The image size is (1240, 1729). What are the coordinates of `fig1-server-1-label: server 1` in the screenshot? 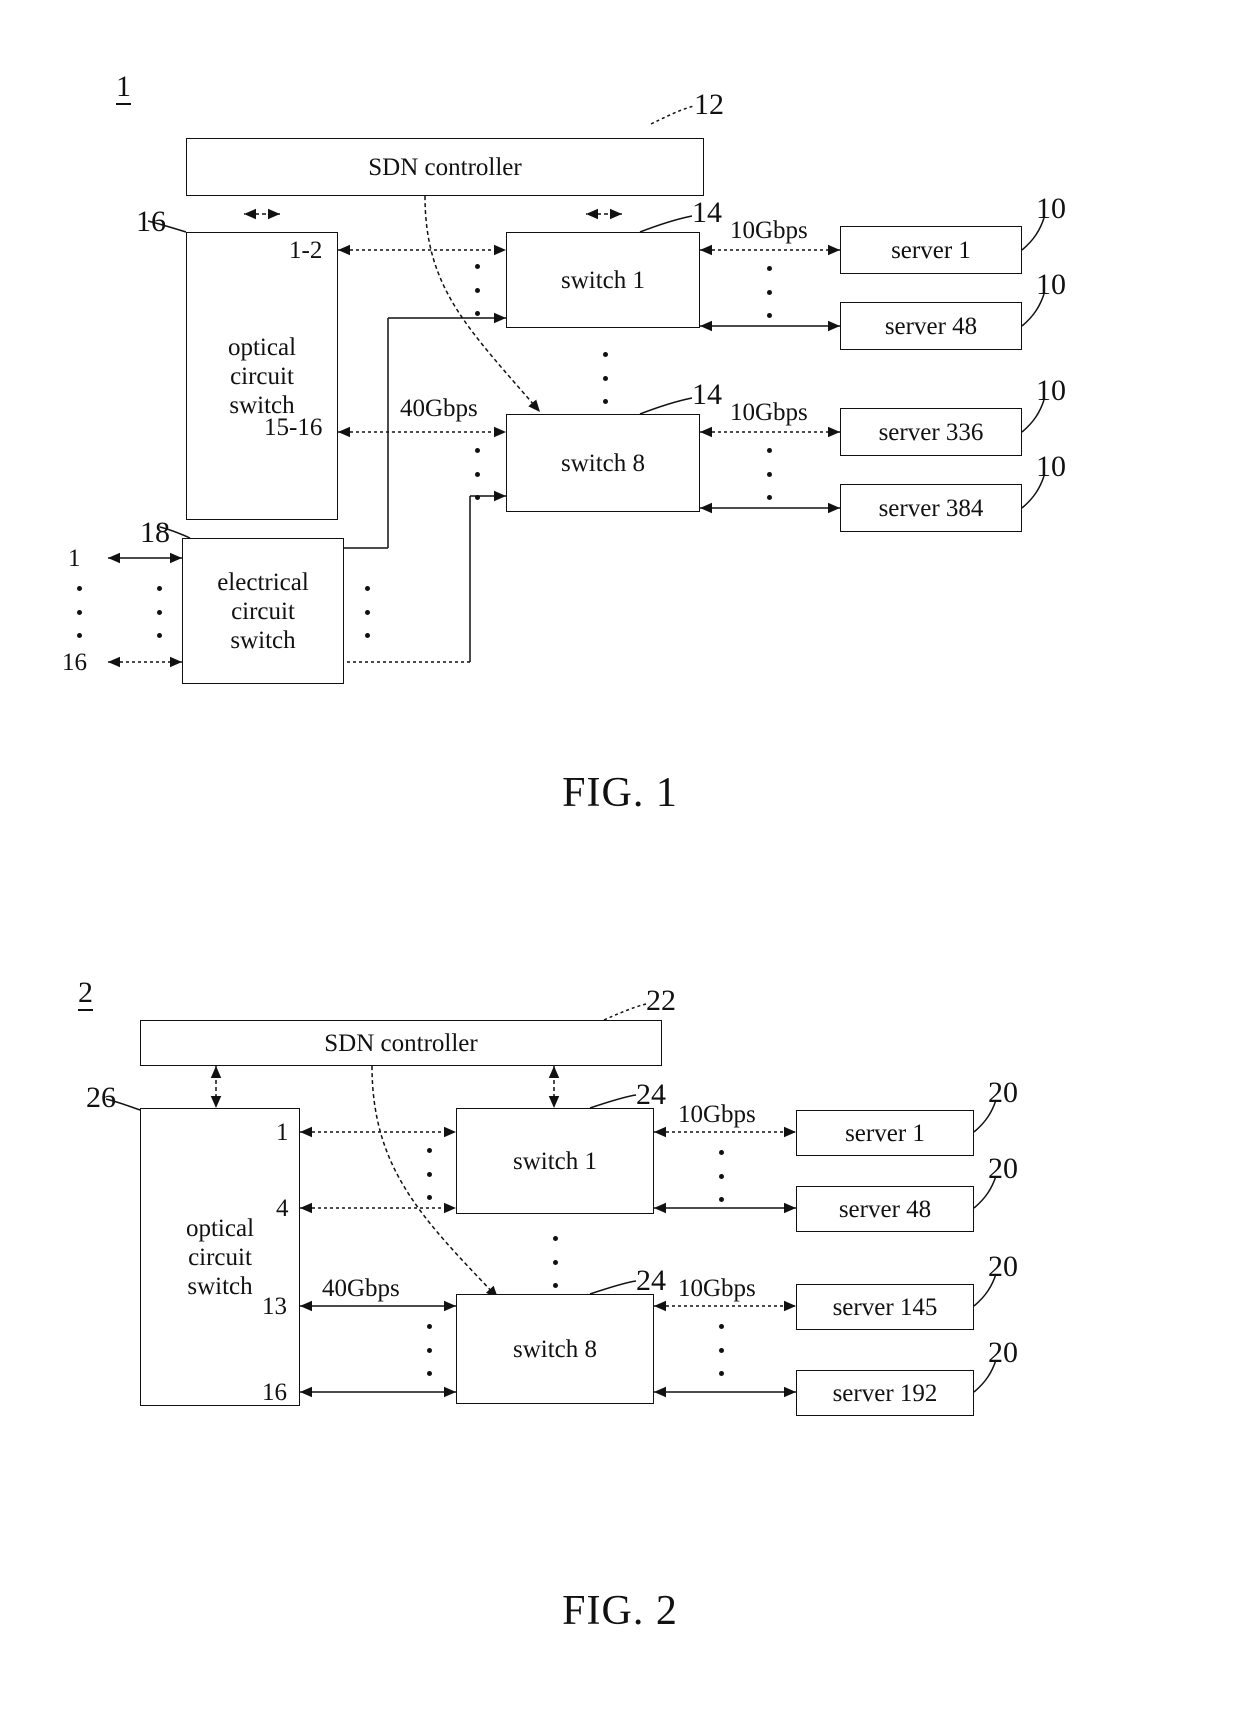 It's located at (931, 250).